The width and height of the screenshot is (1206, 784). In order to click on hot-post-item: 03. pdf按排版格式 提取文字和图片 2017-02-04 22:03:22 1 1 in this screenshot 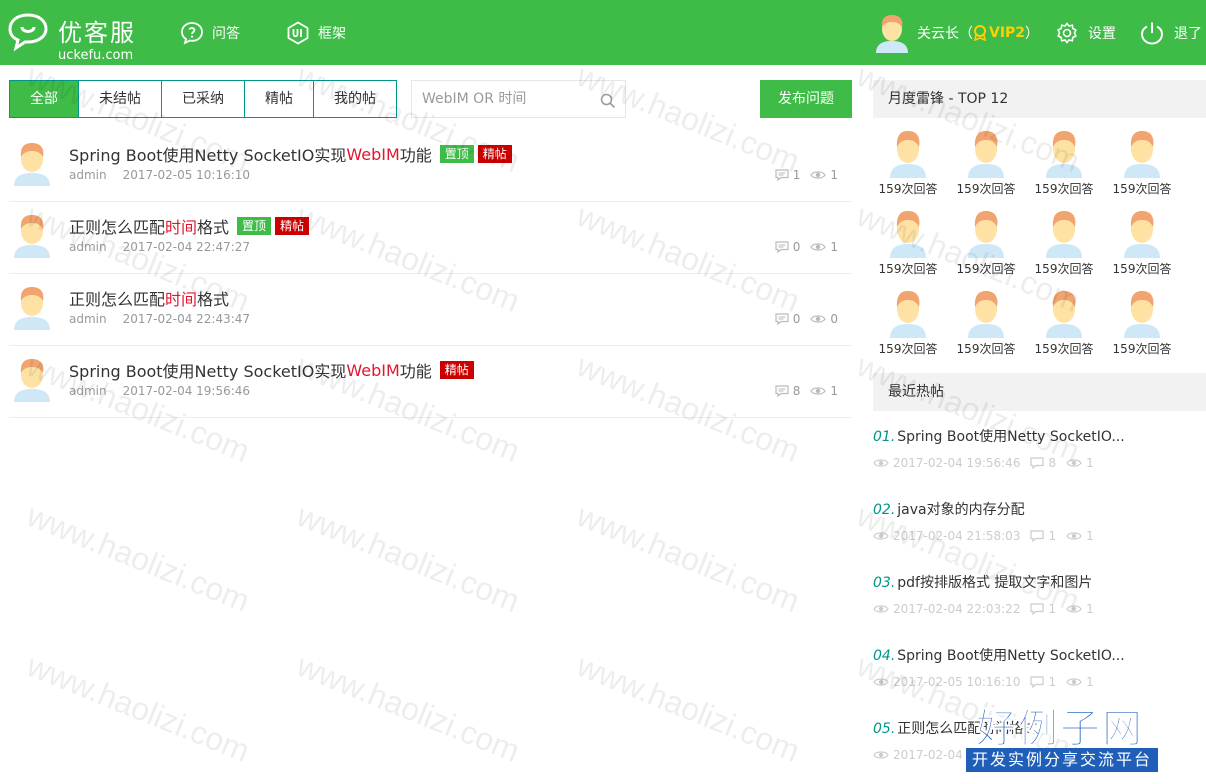, I will do `click(1033, 594)`.